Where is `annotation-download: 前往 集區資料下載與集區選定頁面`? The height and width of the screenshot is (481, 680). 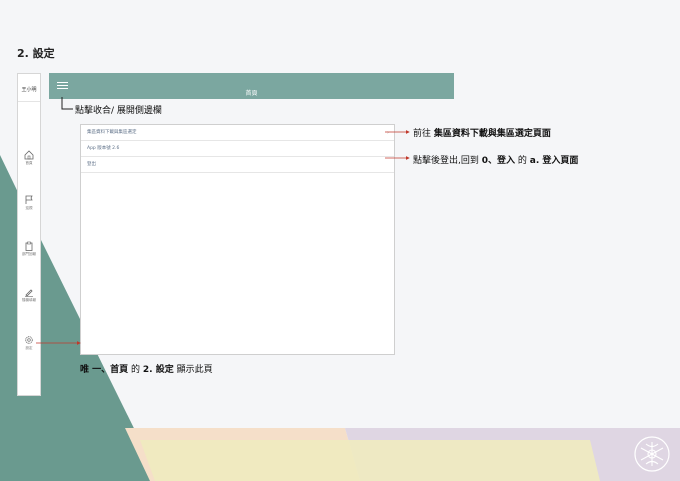 annotation-download: 前往 集區資料下載與集區選定頁面 is located at coordinates (482, 132).